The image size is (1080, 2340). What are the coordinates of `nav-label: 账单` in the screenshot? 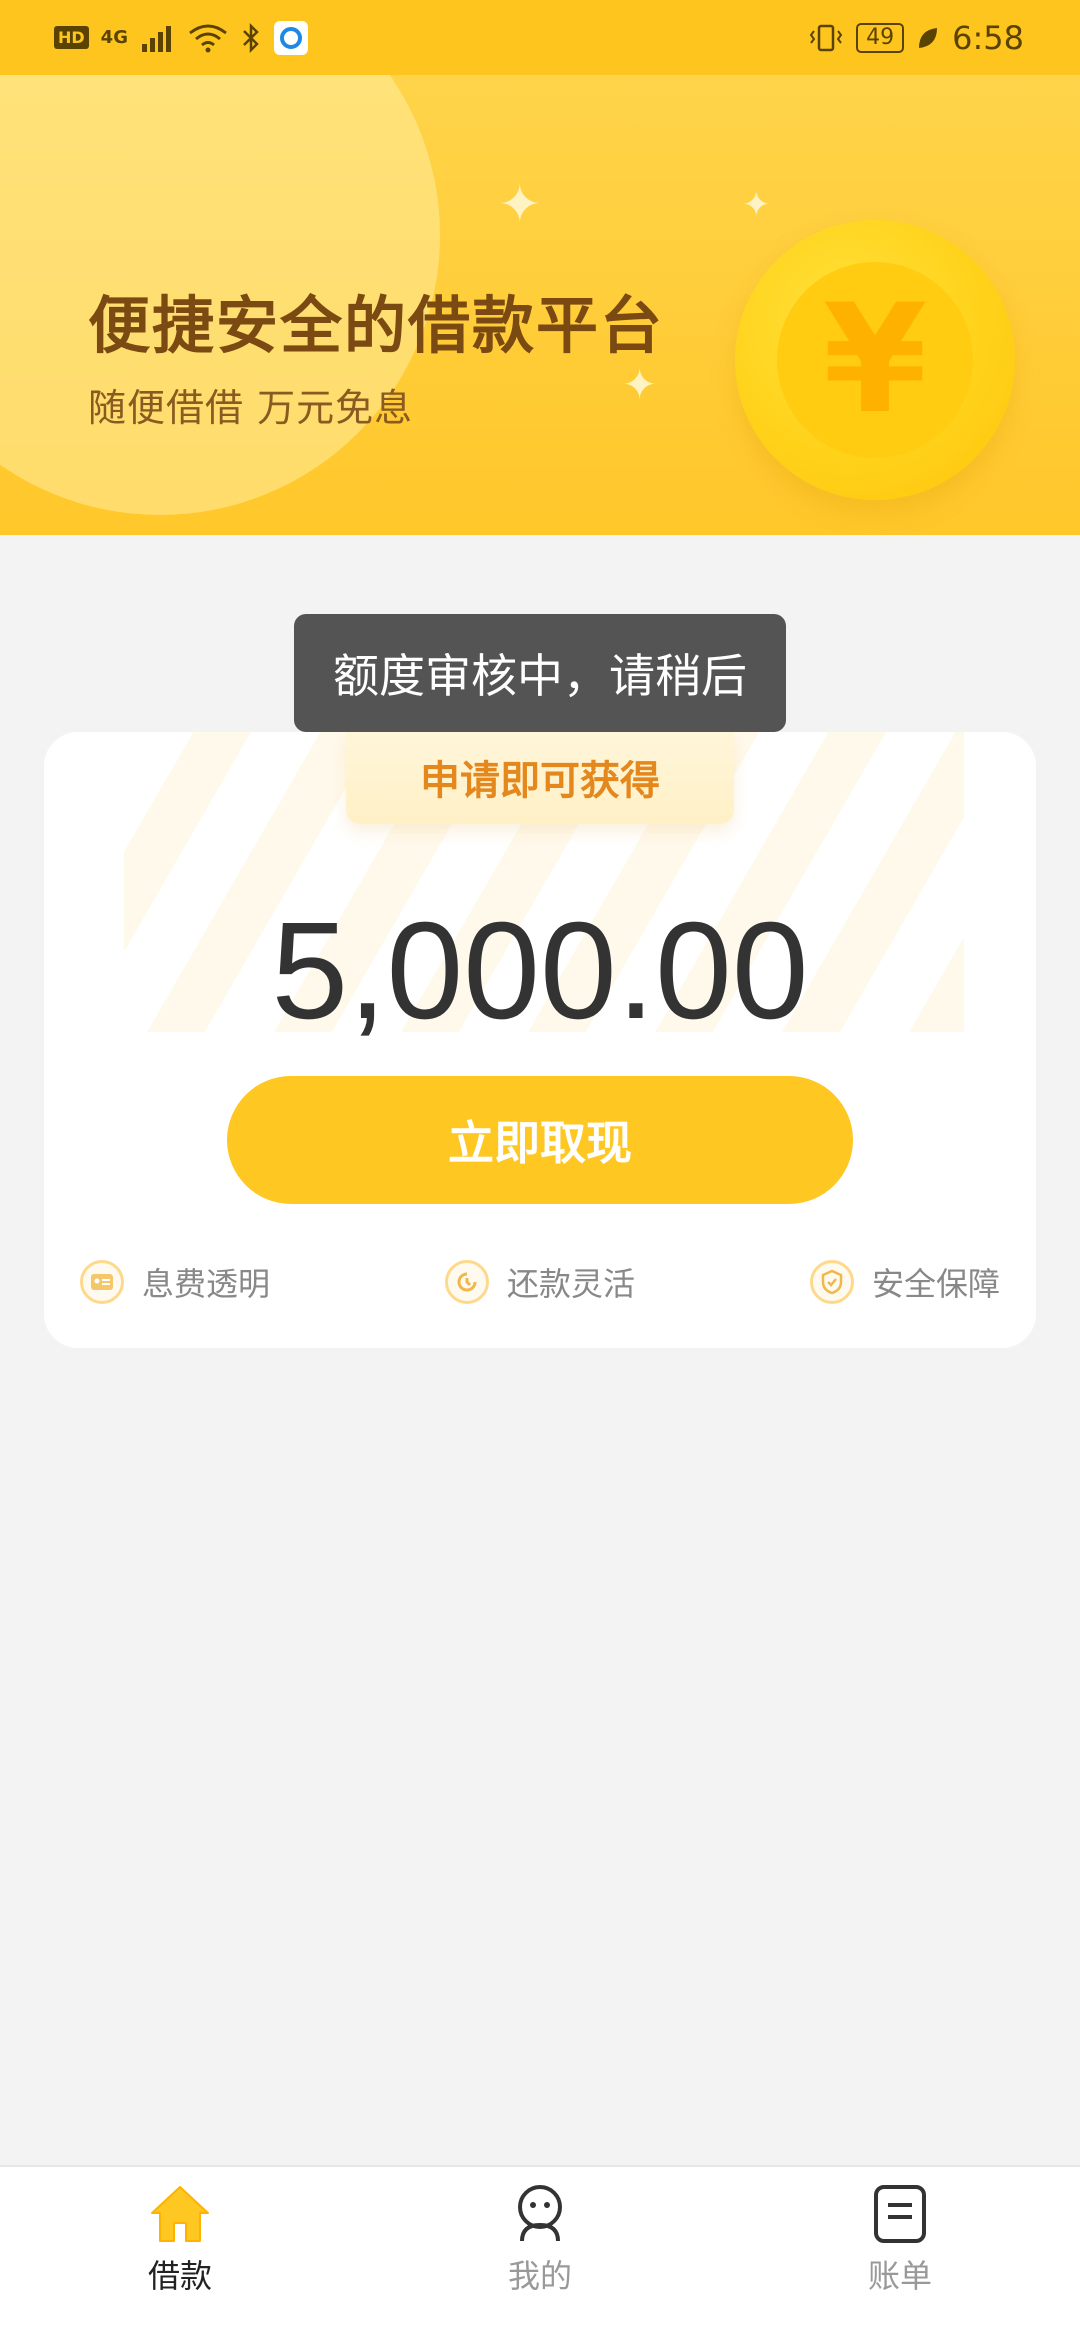 It's located at (899, 2276).